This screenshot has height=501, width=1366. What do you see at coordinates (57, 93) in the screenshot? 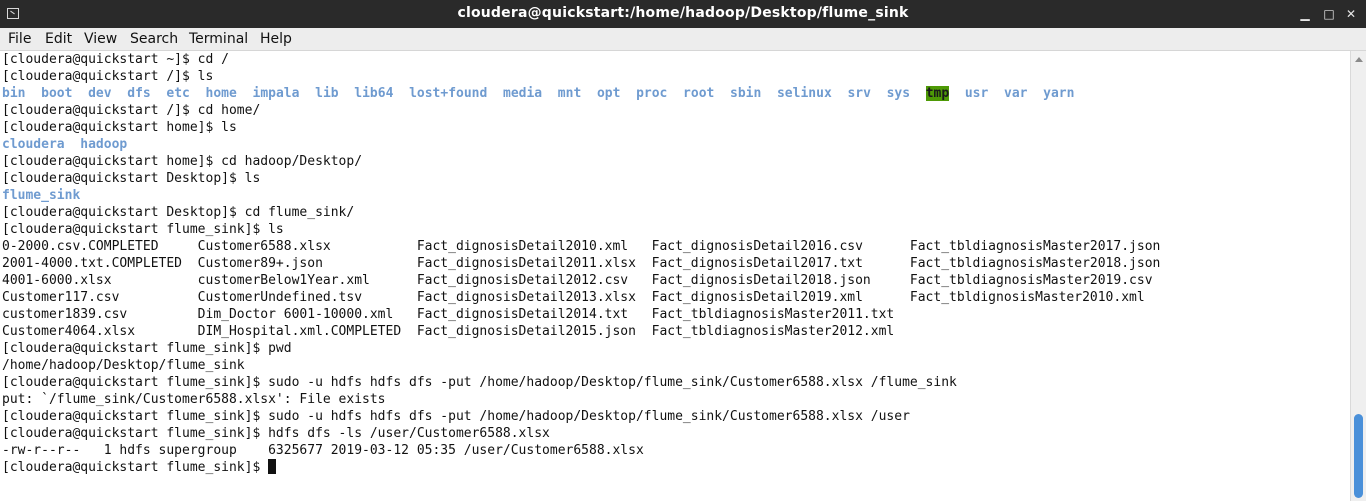
I see `directory-entry: boot` at bounding box center [57, 93].